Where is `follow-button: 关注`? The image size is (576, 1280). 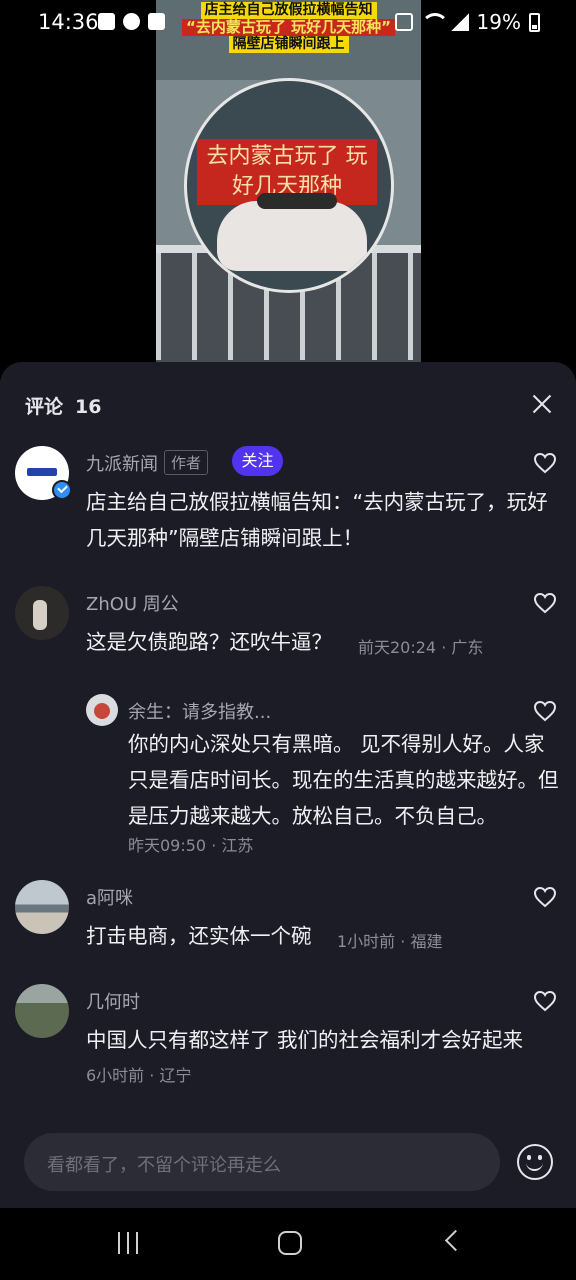 follow-button: 关注 is located at coordinates (257, 461).